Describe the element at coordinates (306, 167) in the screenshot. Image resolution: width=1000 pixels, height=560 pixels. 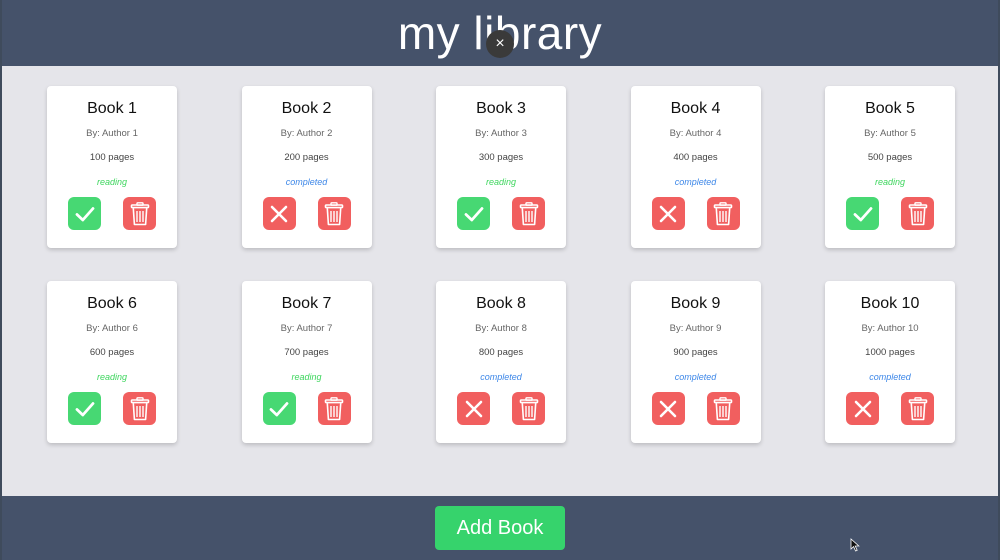
I see `book-card: Book 2 By: Author 2 200 pages completed` at that location.